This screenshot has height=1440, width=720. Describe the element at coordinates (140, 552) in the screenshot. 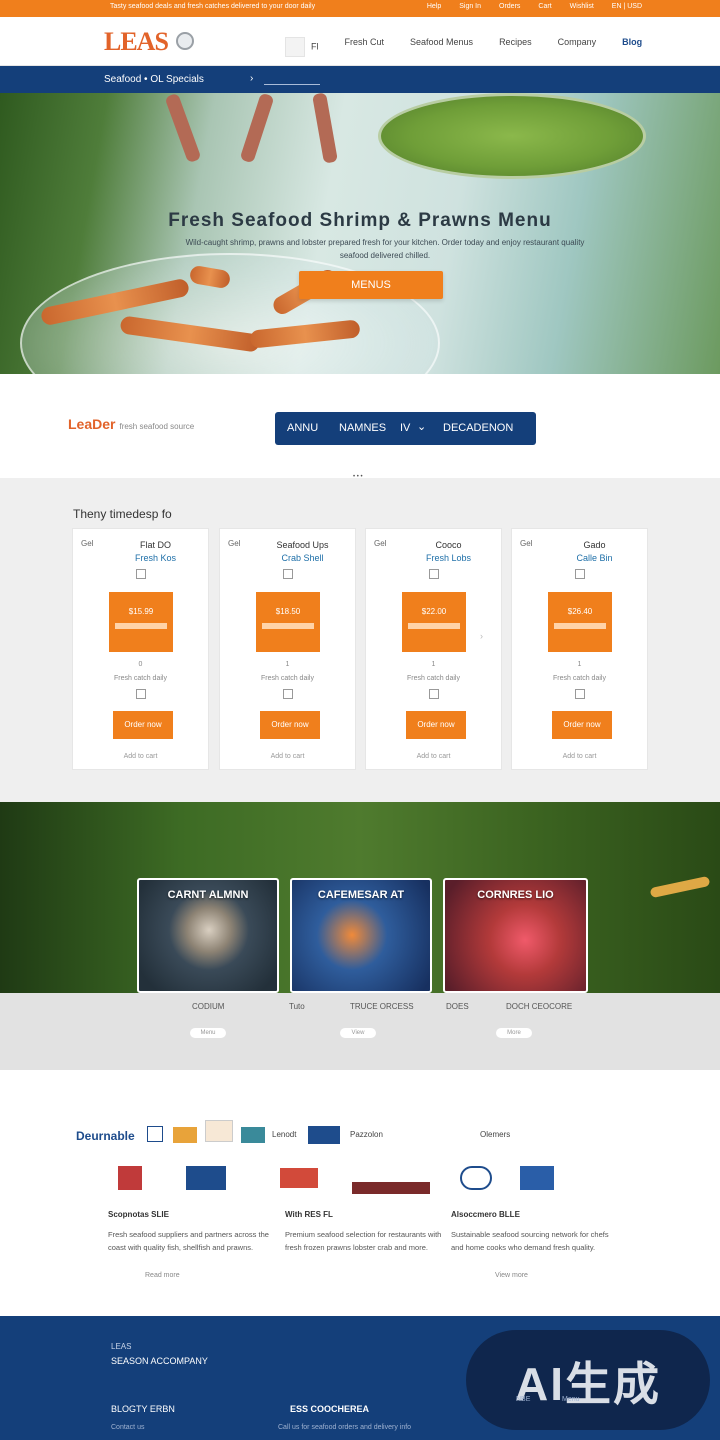

I see `card-name: Flat DO Fresh Kos` at that location.